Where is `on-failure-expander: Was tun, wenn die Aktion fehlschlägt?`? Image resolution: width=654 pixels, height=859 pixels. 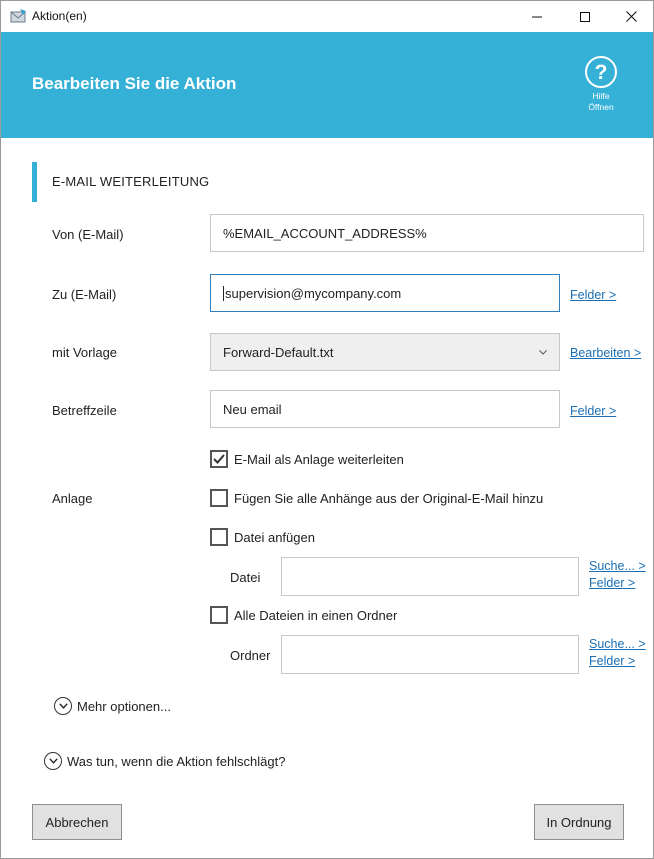
on-failure-expander: Was tun, wenn die Aktion fehlschlägt? is located at coordinates (164, 761).